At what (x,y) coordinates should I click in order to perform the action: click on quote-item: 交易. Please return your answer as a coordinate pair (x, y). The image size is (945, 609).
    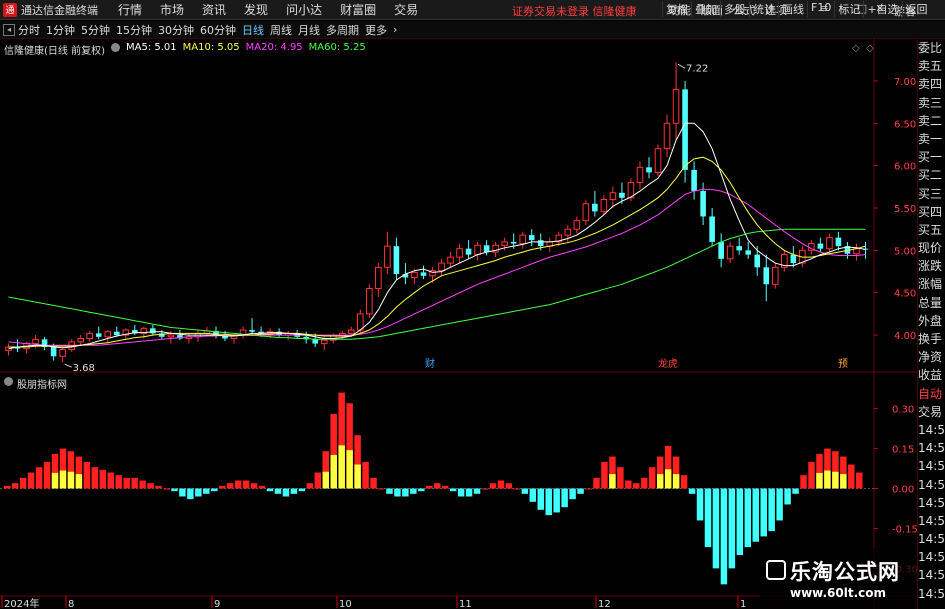
    Looking at the image, I should click on (931, 412).